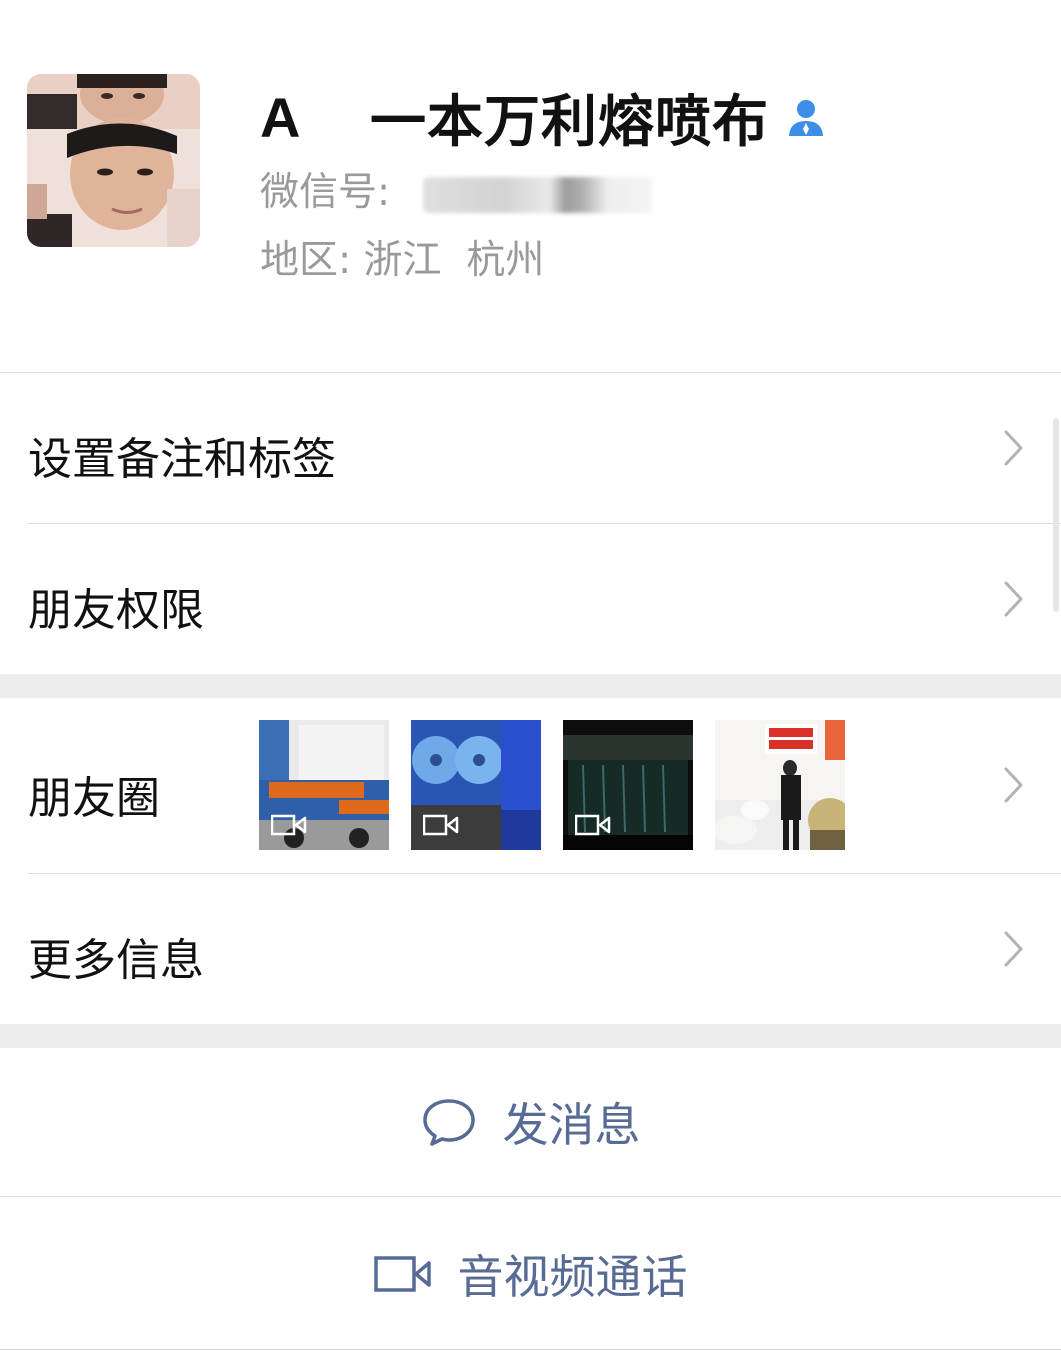  I want to click on display-name-row: A 一本万利熔喷布, so click(543, 119).